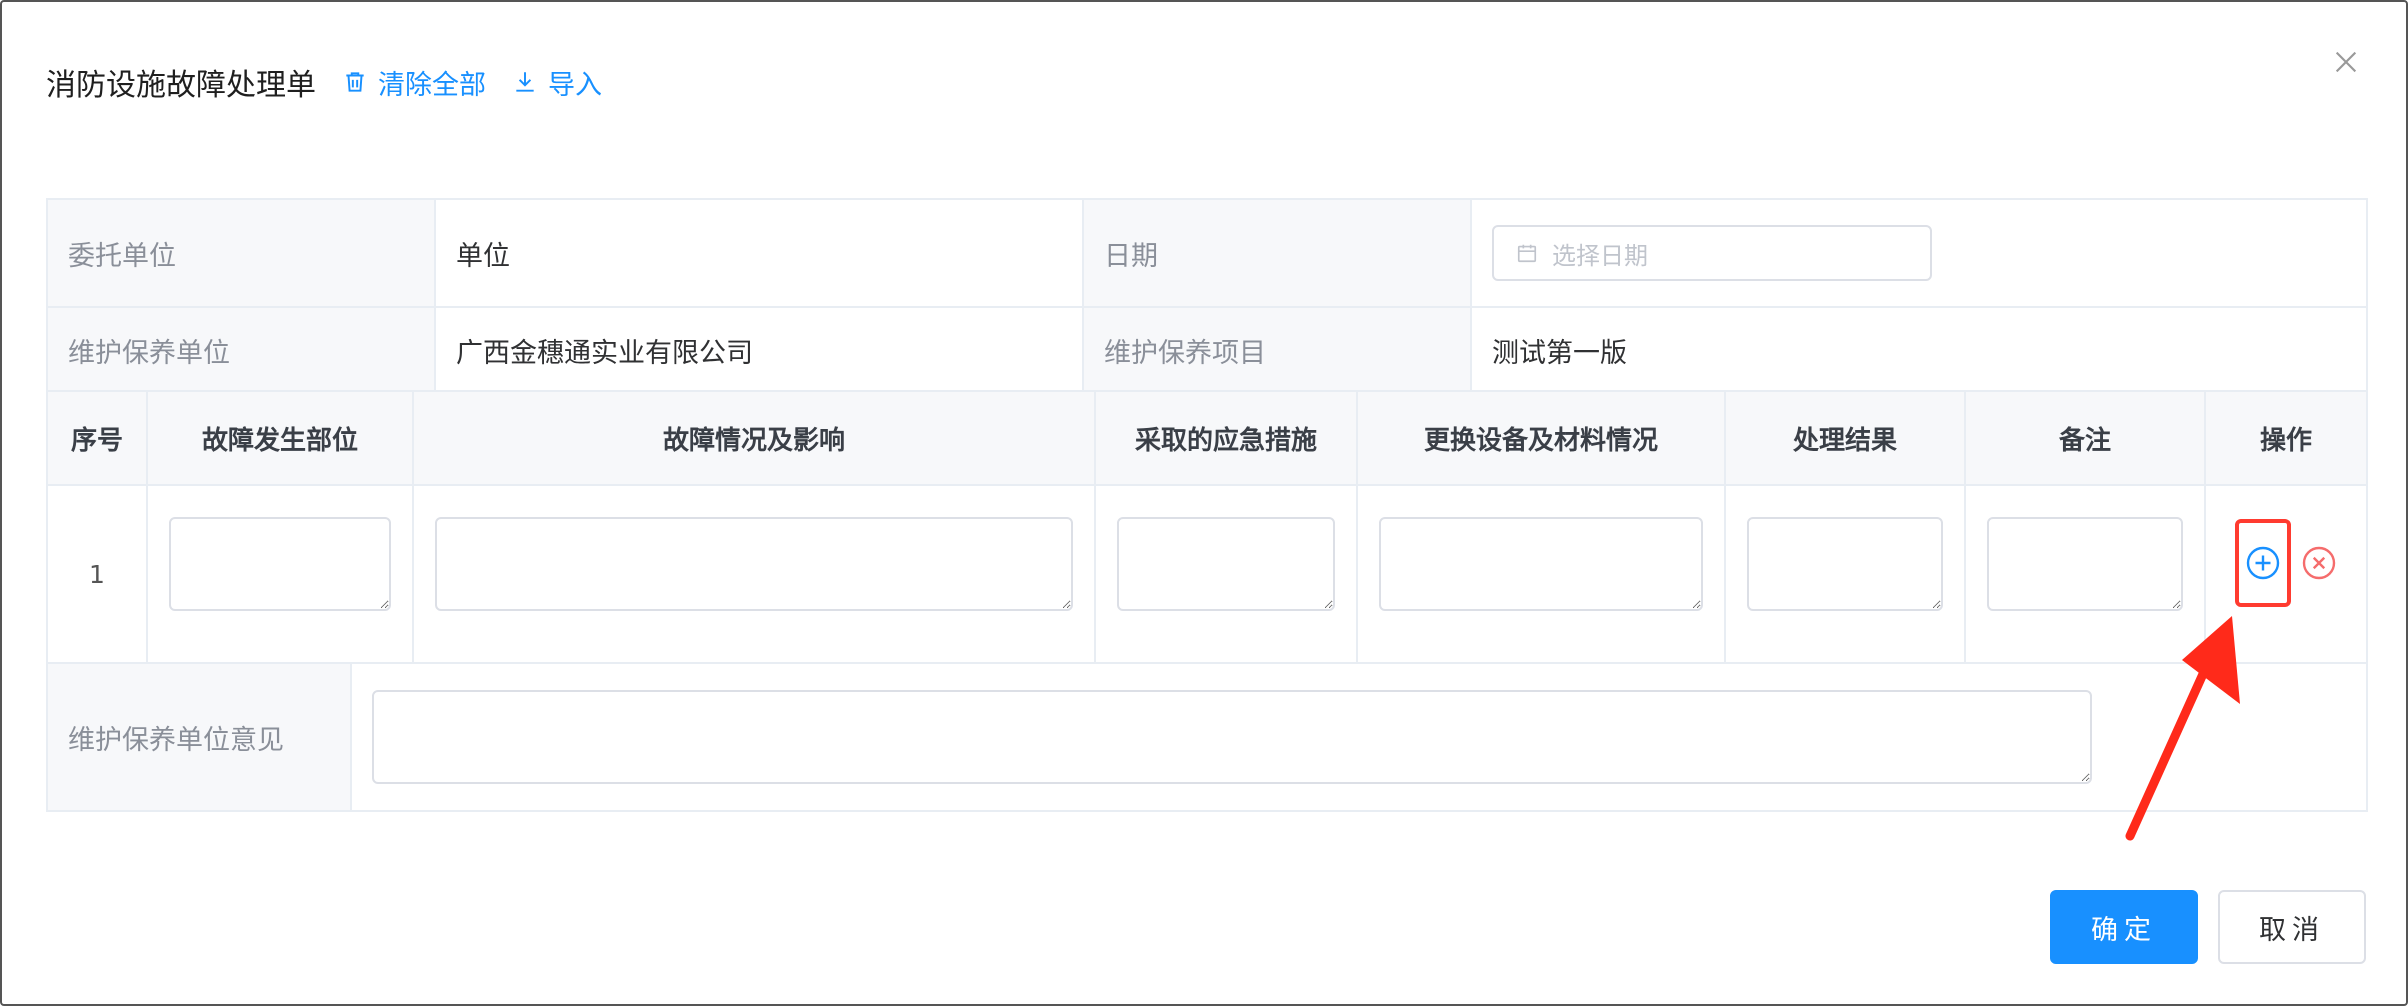 The height and width of the screenshot is (1006, 2408). I want to click on opinion-table: 维护保养单位意见, so click(1207, 737).